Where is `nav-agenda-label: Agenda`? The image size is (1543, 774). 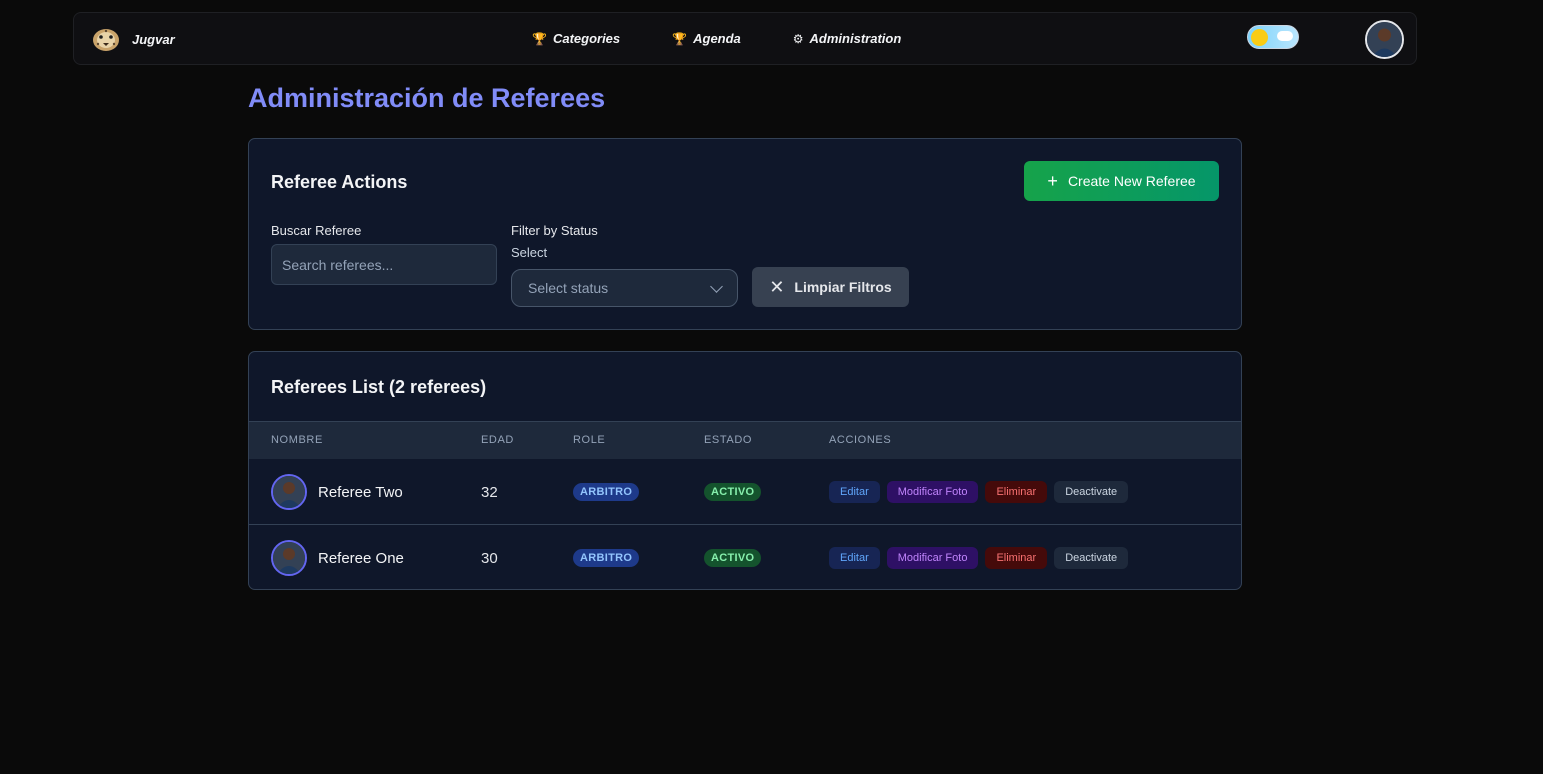 nav-agenda-label: Agenda is located at coordinates (717, 38).